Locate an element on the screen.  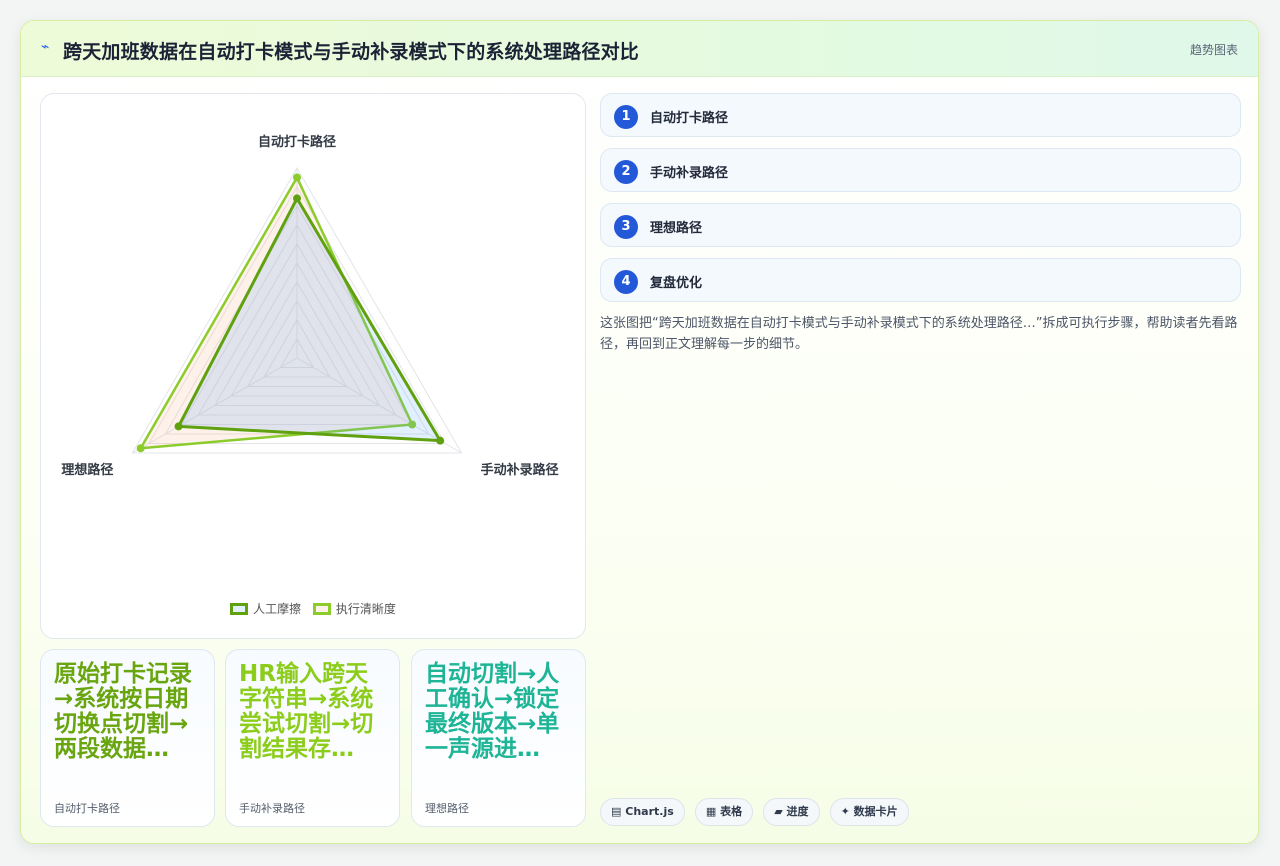
step-label: 理想路径 is located at coordinates (676, 228).